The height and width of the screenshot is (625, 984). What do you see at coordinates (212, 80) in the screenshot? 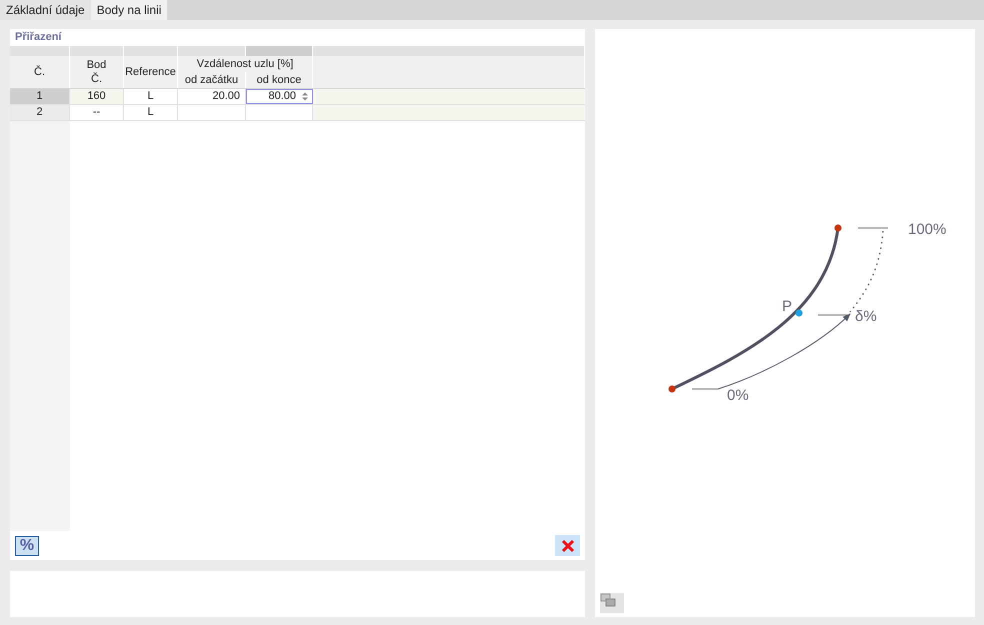
I see `column-header: od začátku` at bounding box center [212, 80].